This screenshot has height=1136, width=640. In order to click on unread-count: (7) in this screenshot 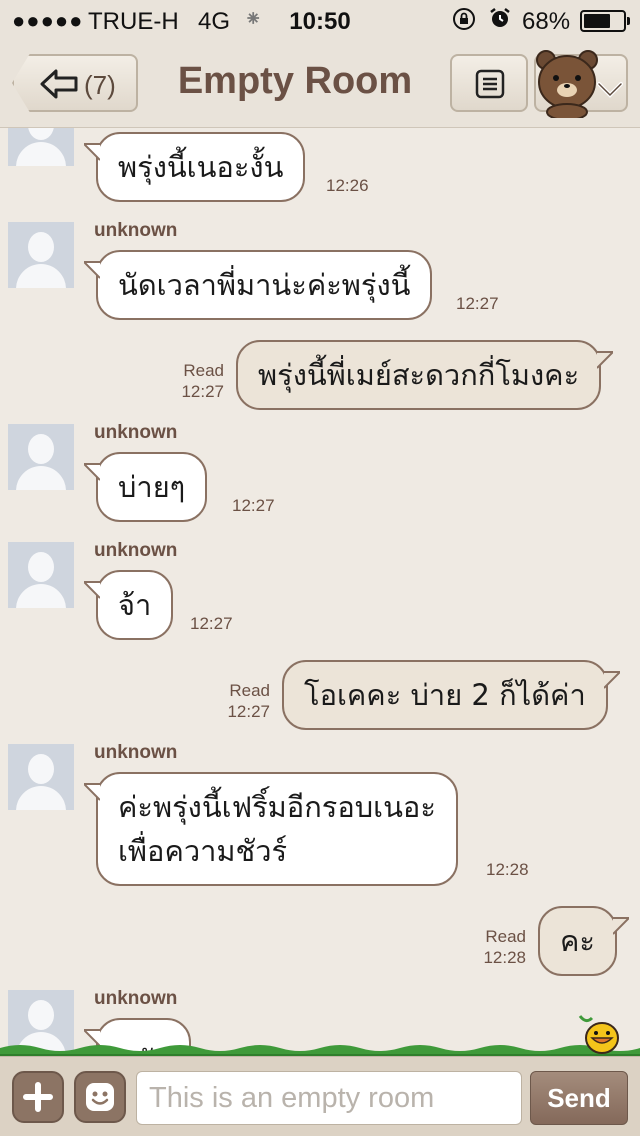, I will do `click(100, 85)`.